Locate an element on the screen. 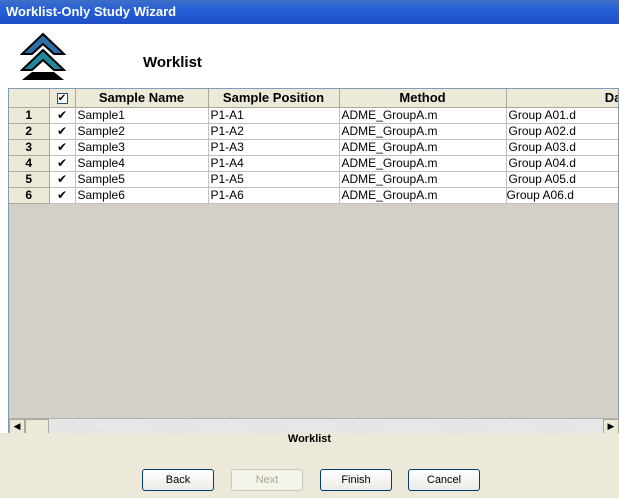  row-number: 4 is located at coordinates (29, 163).